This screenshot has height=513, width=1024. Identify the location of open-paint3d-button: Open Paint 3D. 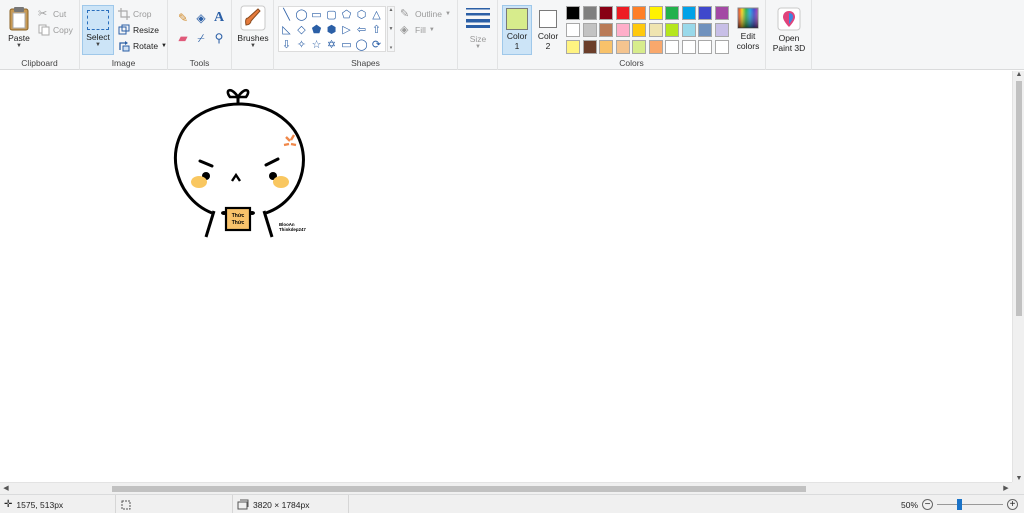
(789, 30).